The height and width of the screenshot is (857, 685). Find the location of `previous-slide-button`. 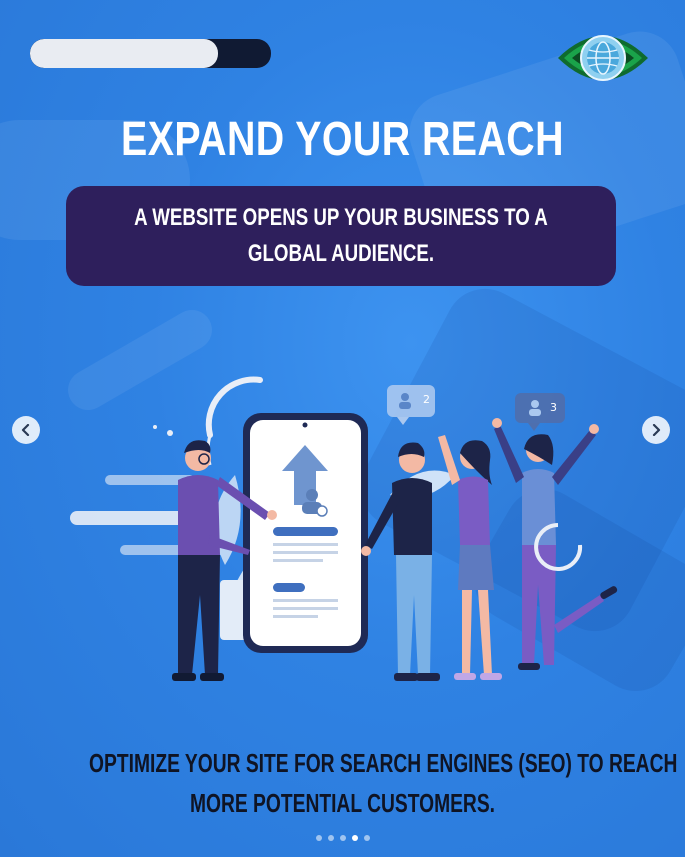

previous-slide-button is located at coordinates (26, 430).